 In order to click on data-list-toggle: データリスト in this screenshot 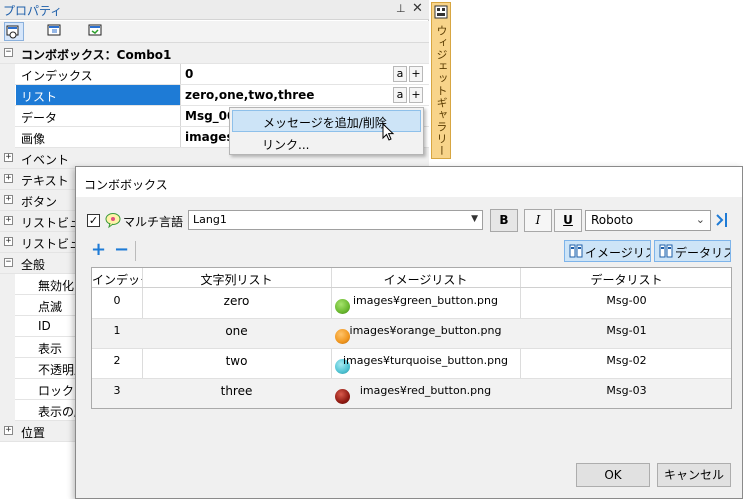, I will do `click(692, 251)`.